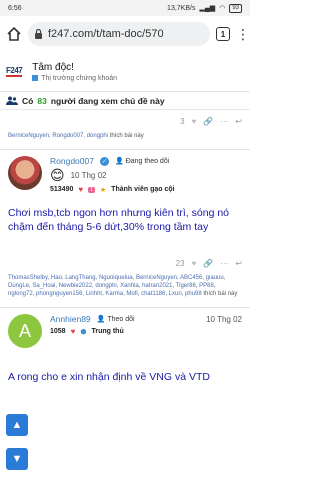  I want to click on browser-toolbar: f247.com/t/tam-doc/570 1 ⋮, so click(125, 34).